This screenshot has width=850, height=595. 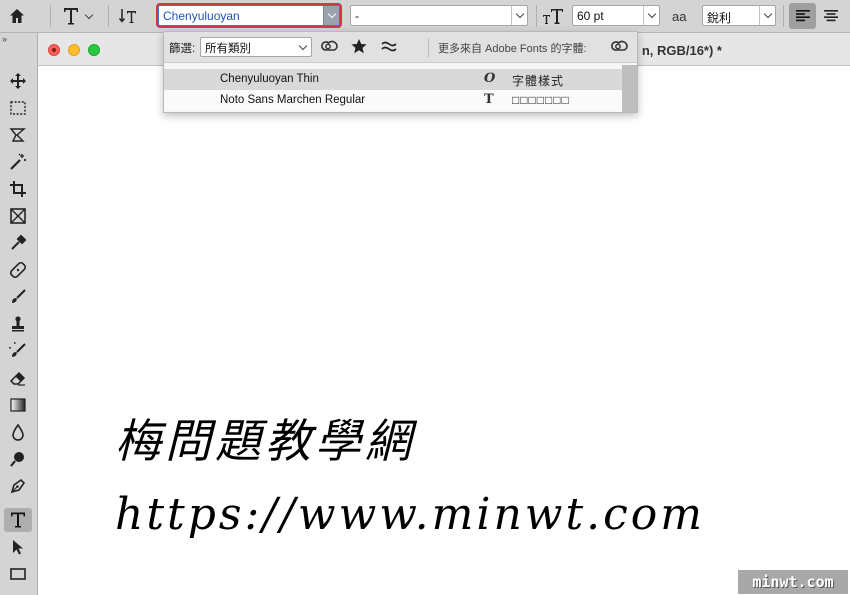 What do you see at coordinates (489, 99) in the screenshot?
I see `truetype-font-icon: T` at bounding box center [489, 99].